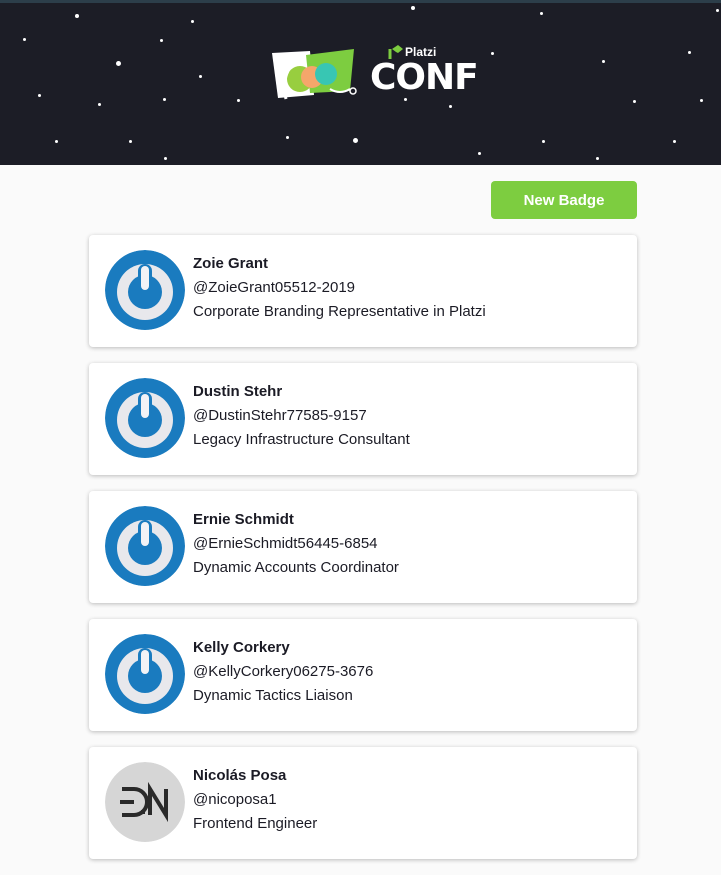 The height and width of the screenshot is (875, 721). Describe the element at coordinates (564, 200) in the screenshot. I see `new-badge-button: New Badge` at that location.